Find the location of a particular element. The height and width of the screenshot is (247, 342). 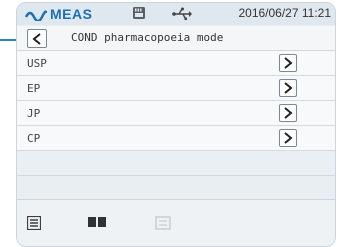

list-icon is located at coordinates (34, 223).